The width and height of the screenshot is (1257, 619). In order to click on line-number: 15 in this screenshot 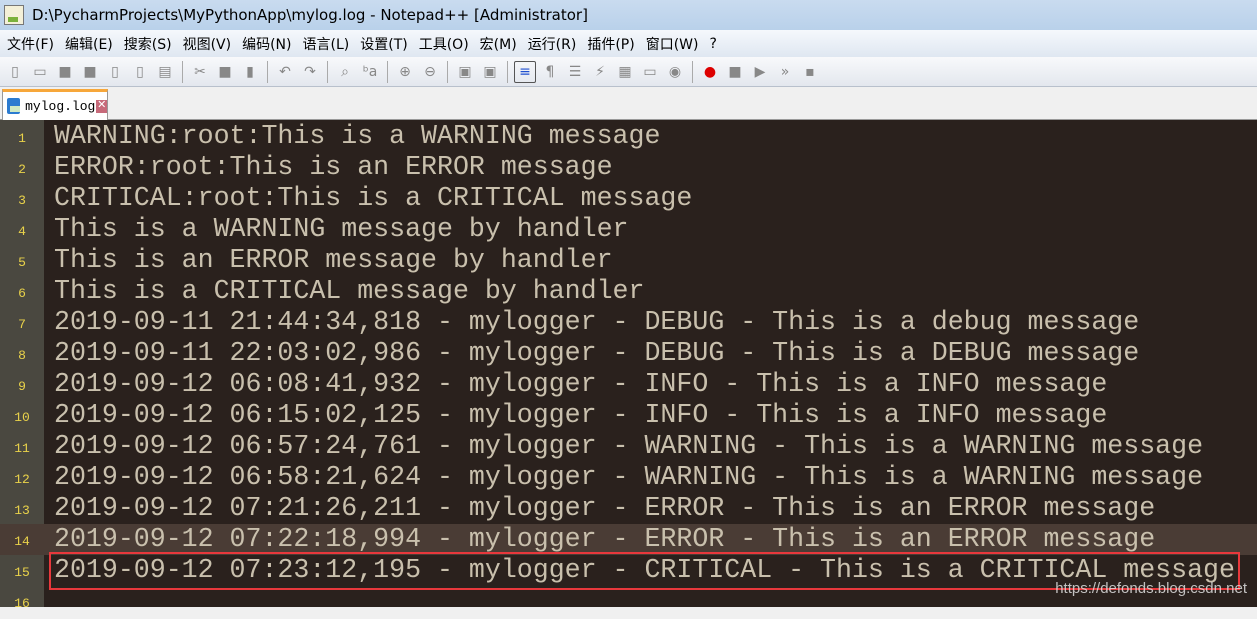, I will do `click(22, 572)`.